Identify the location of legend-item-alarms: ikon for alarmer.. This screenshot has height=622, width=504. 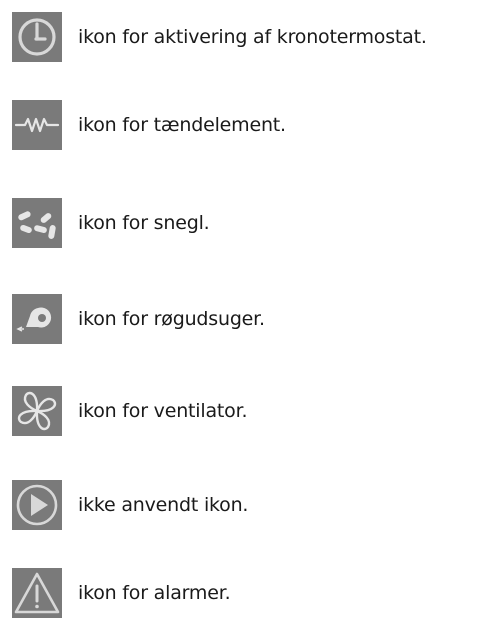
(121, 593).